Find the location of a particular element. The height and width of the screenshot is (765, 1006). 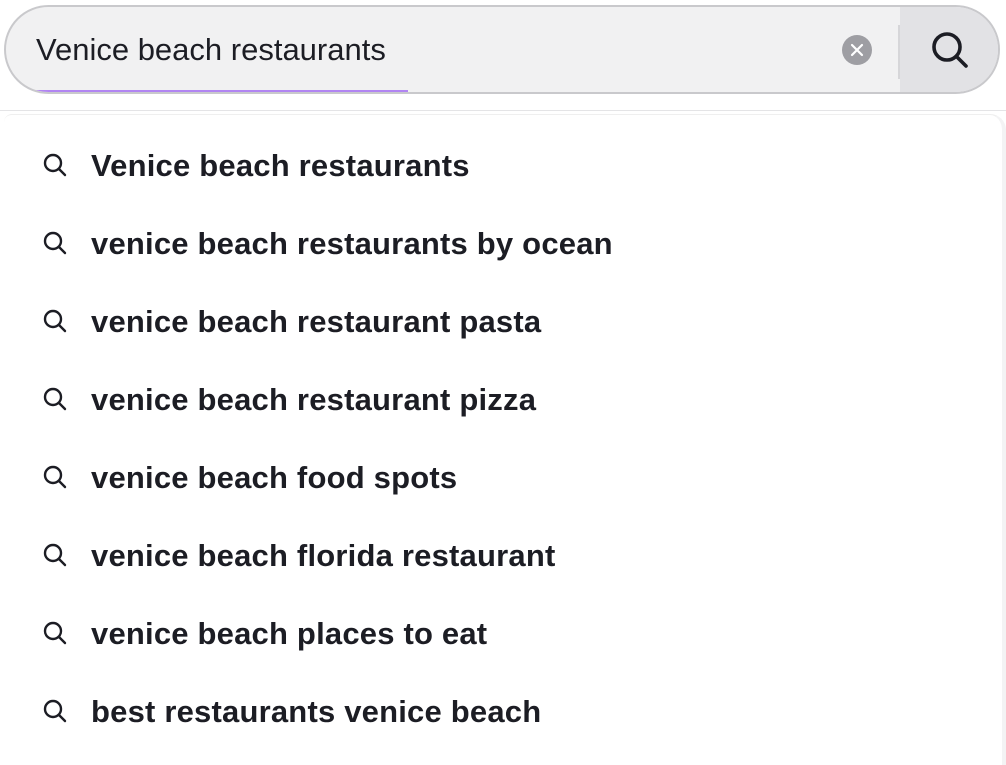

suggestion-label: venice beach restaurants by ocean is located at coordinates (352, 243).